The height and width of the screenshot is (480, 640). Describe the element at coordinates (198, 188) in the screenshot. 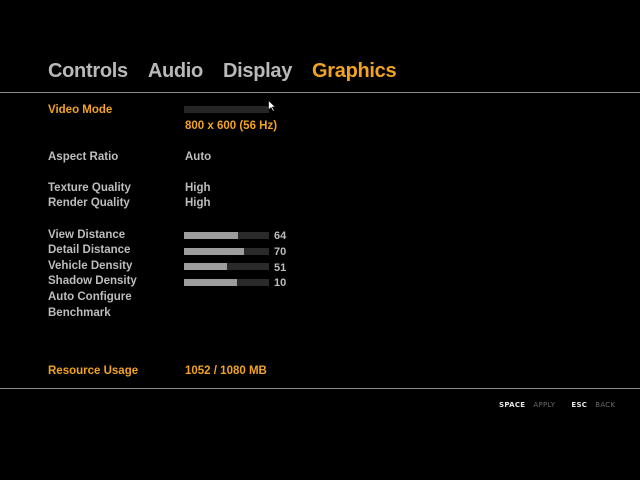

I see `texture-quality-value: High` at that location.